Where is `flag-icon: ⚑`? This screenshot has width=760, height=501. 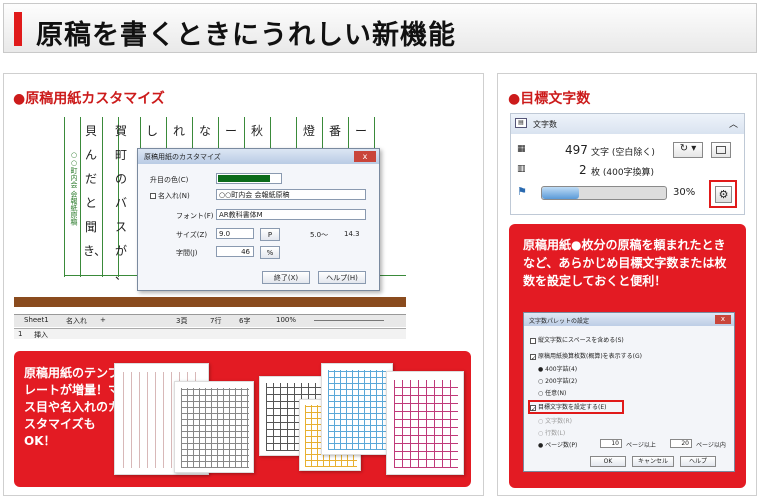 flag-icon: ⚑ is located at coordinates (522, 191).